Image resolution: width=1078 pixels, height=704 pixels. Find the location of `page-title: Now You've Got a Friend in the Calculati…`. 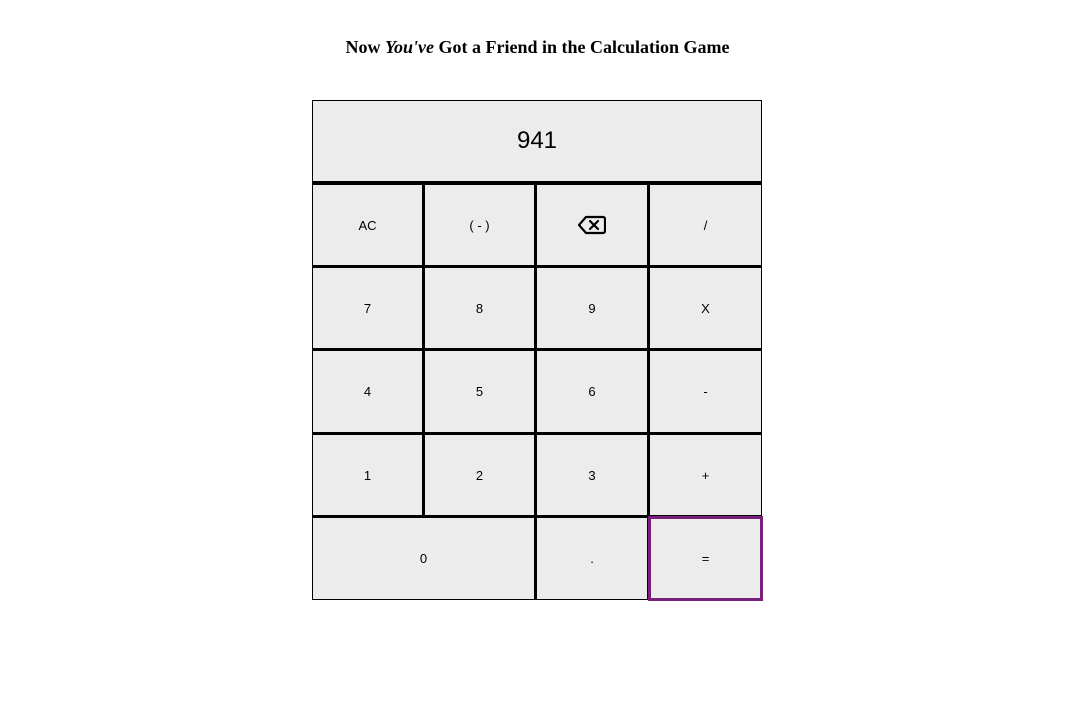

page-title: Now You've Got a Friend in the Calculati… is located at coordinates (537, 47).